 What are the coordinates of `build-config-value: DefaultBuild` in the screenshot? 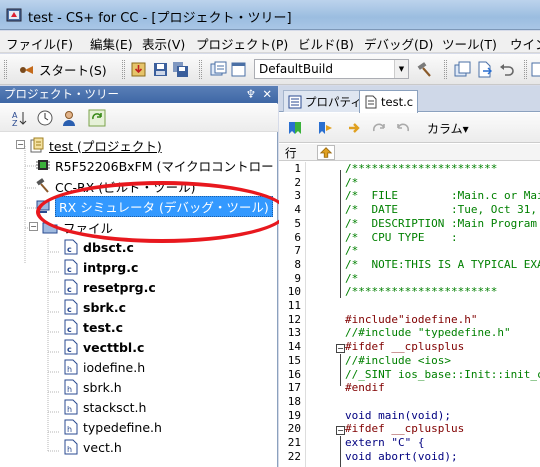 It's located at (296, 69).